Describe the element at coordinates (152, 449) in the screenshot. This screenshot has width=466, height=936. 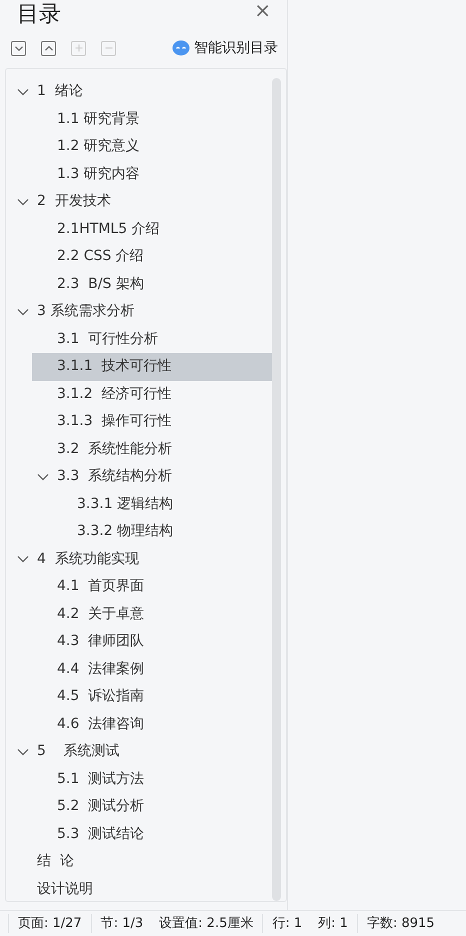
I see `toc-item: 3.2 系统性能分析` at that location.